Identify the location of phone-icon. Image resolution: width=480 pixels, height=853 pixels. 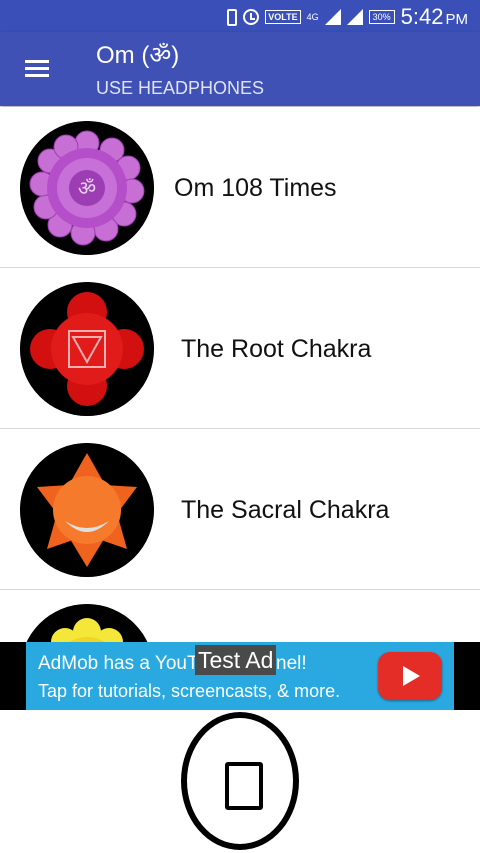
(232, 17).